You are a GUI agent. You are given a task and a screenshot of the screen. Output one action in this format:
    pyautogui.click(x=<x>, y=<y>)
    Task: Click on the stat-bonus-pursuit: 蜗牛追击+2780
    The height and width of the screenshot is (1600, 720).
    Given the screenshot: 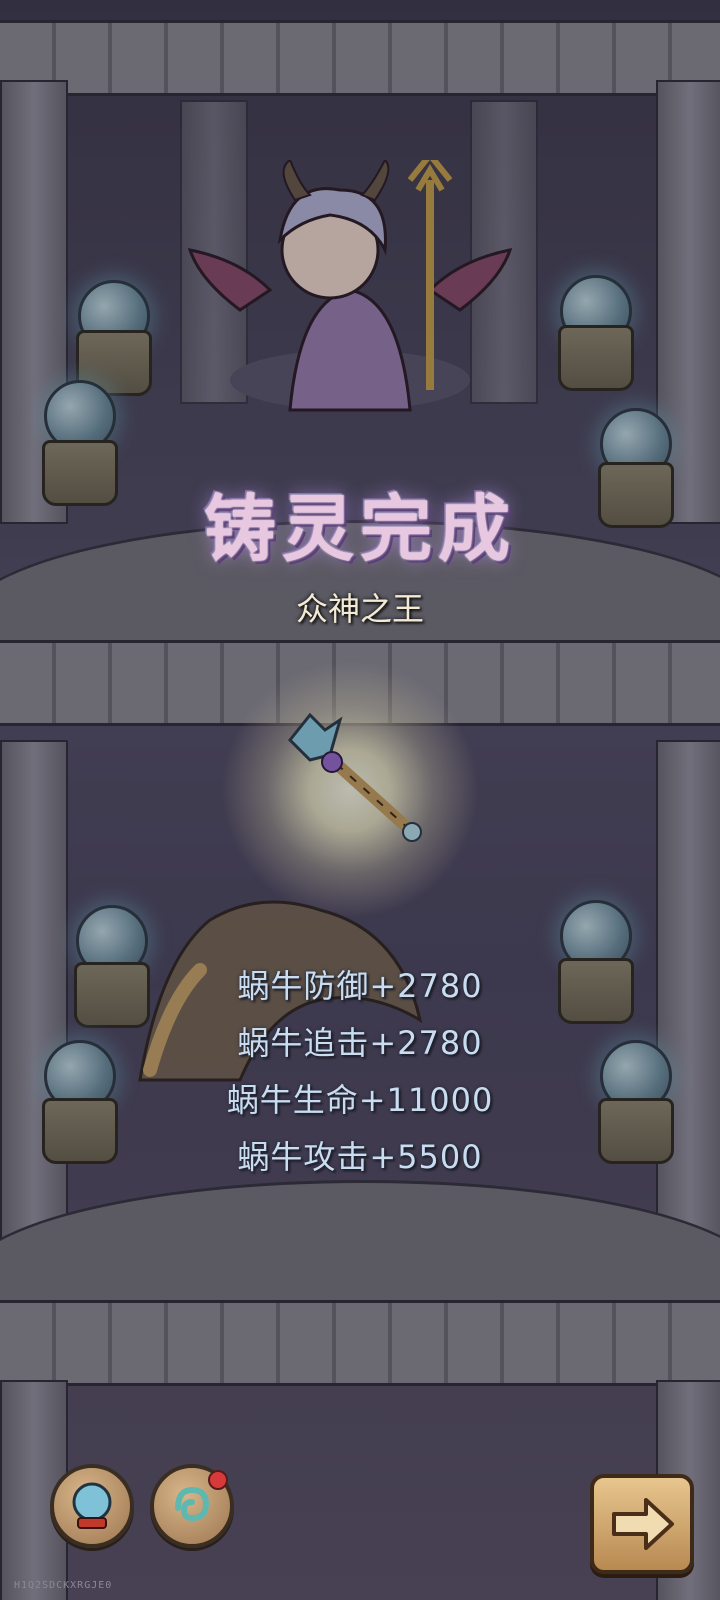 What is the action you would take?
    pyautogui.click(x=360, y=1043)
    